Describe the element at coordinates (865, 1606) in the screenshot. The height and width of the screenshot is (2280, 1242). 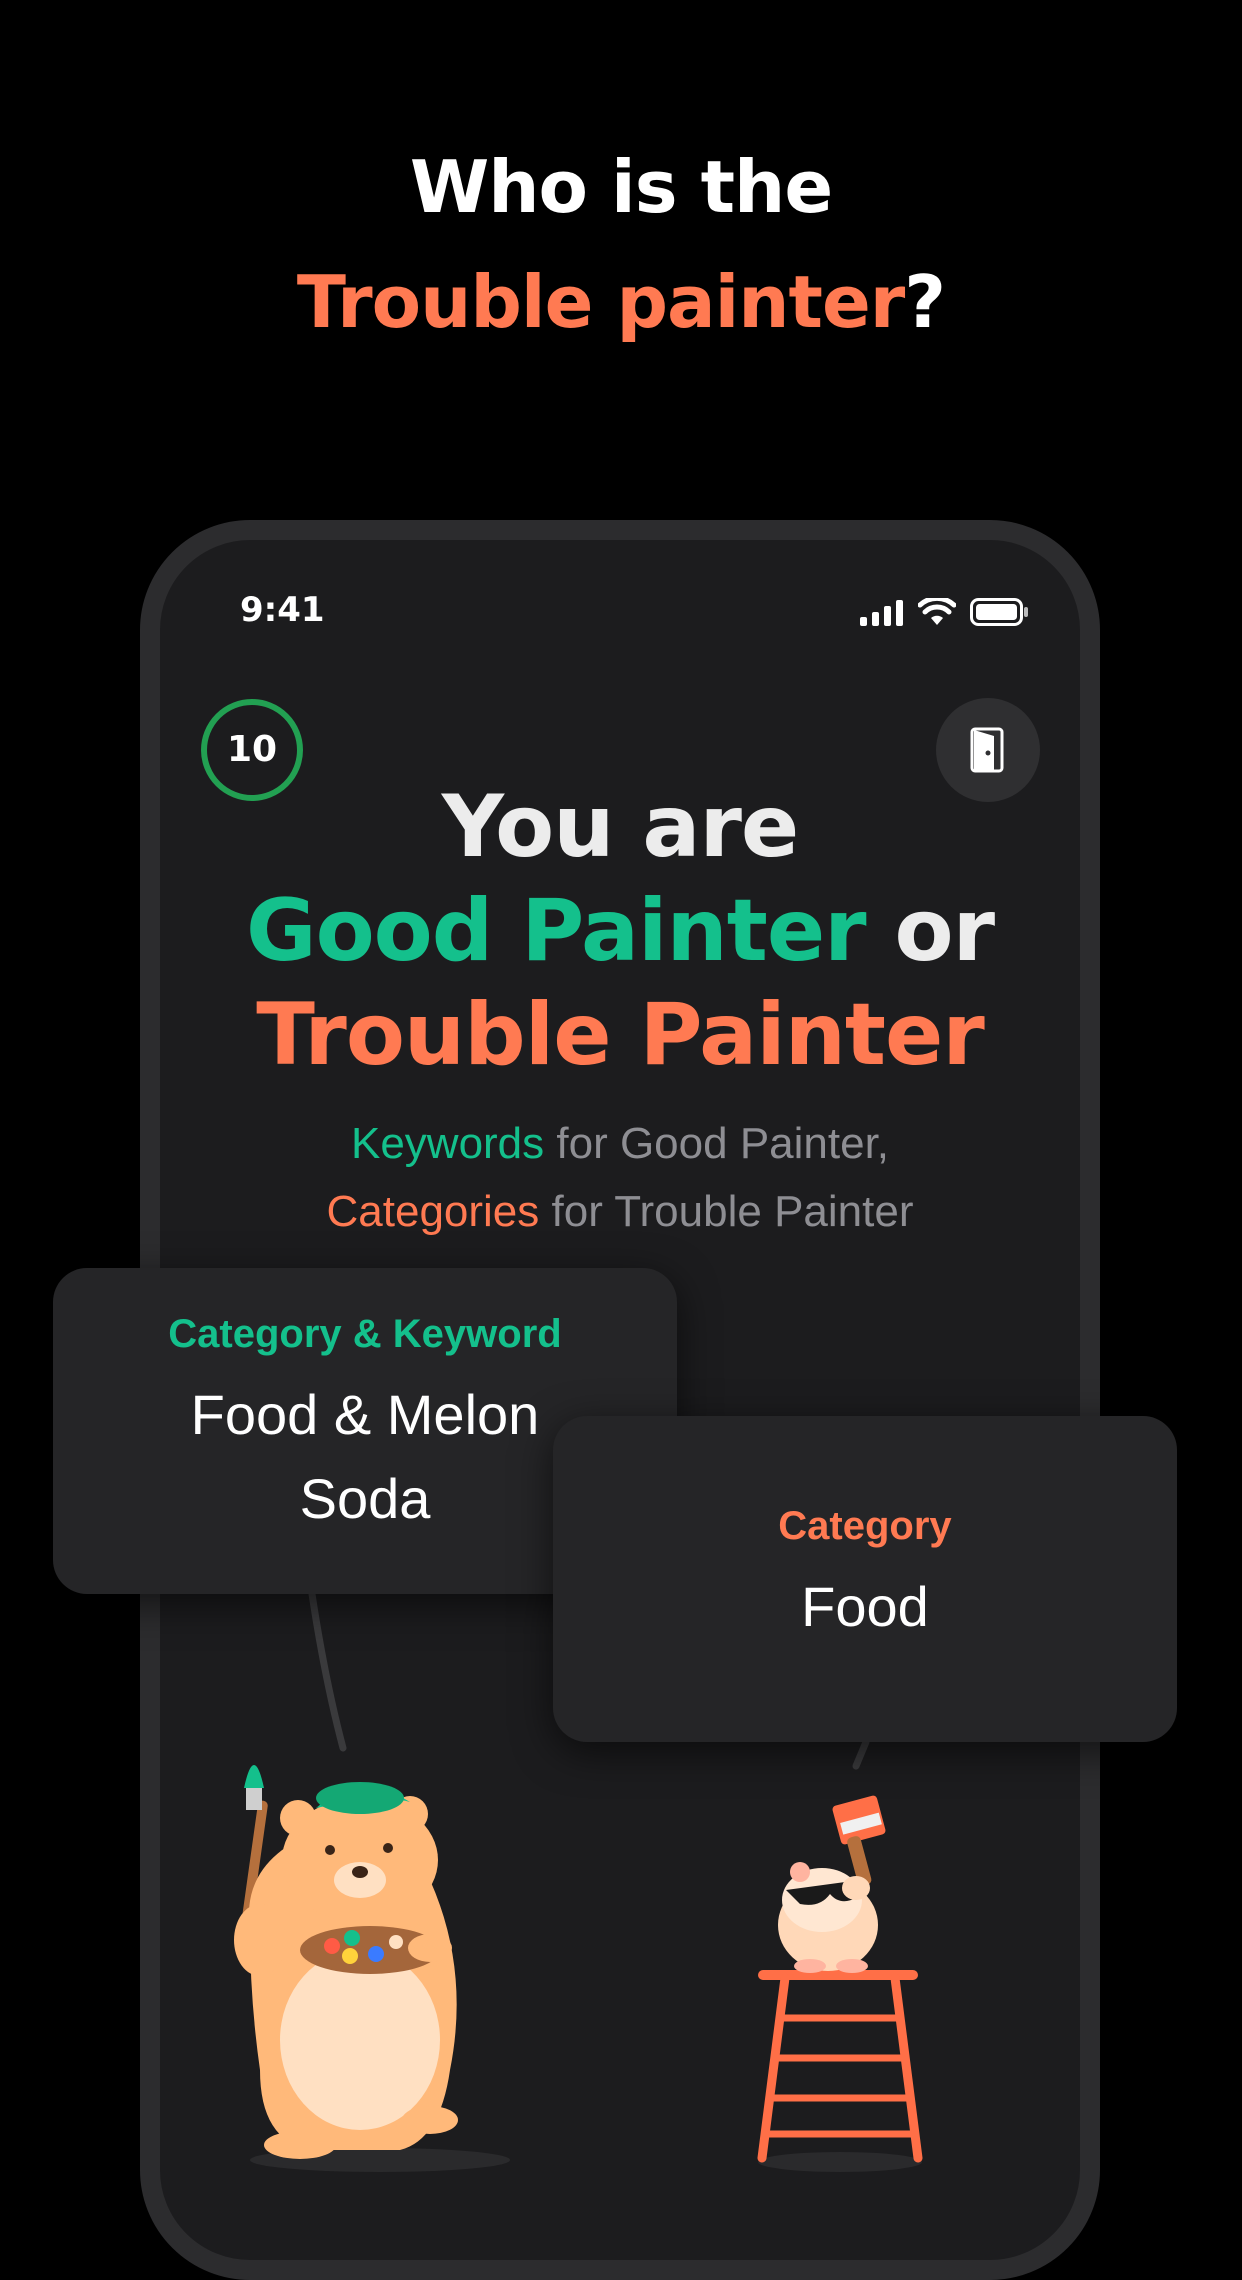
I see `trouble-card-value: Food` at that location.